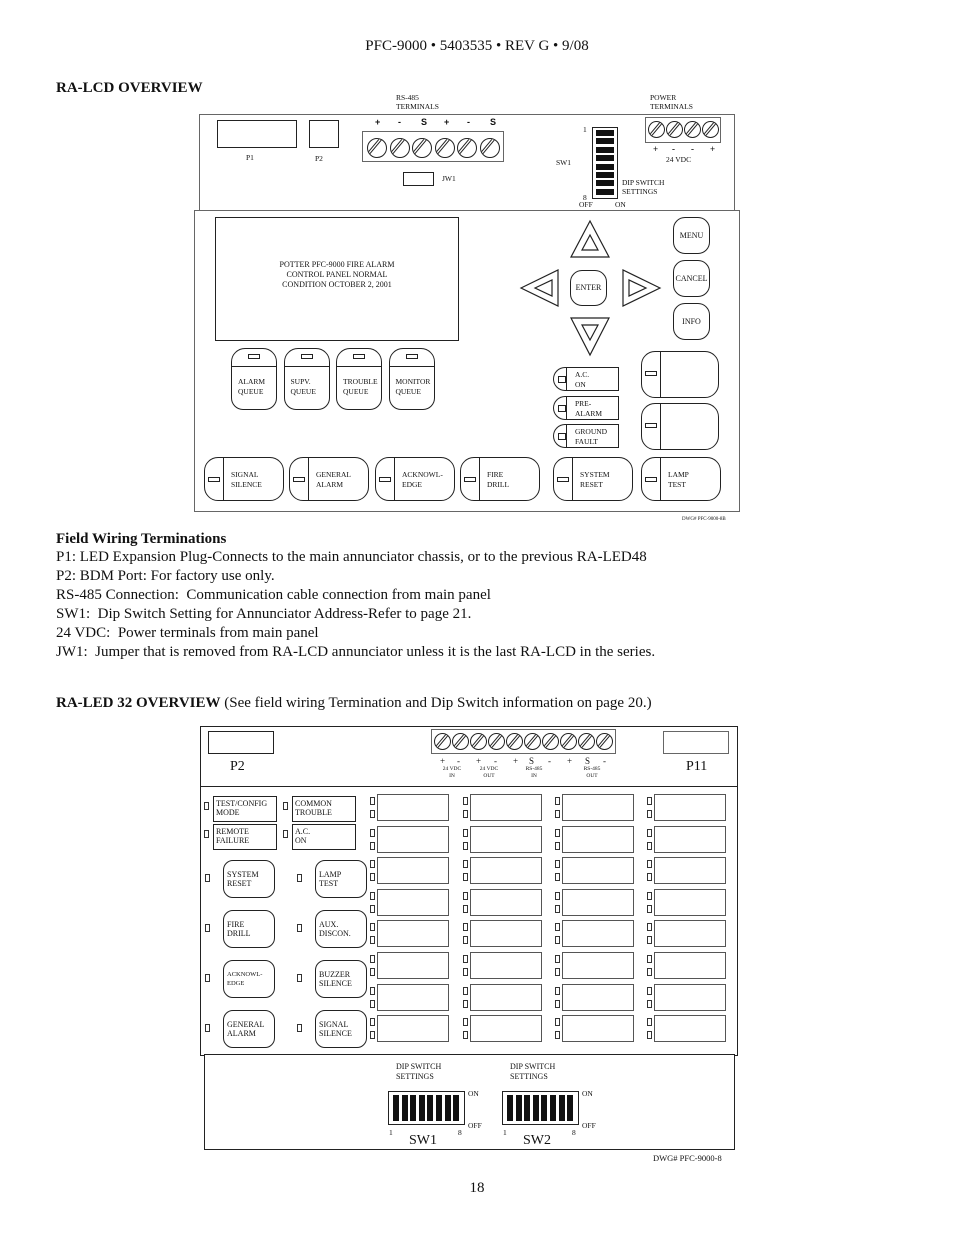  What do you see at coordinates (252, 381) in the screenshot?
I see `label-line-1: ALARM` at bounding box center [252, 381].